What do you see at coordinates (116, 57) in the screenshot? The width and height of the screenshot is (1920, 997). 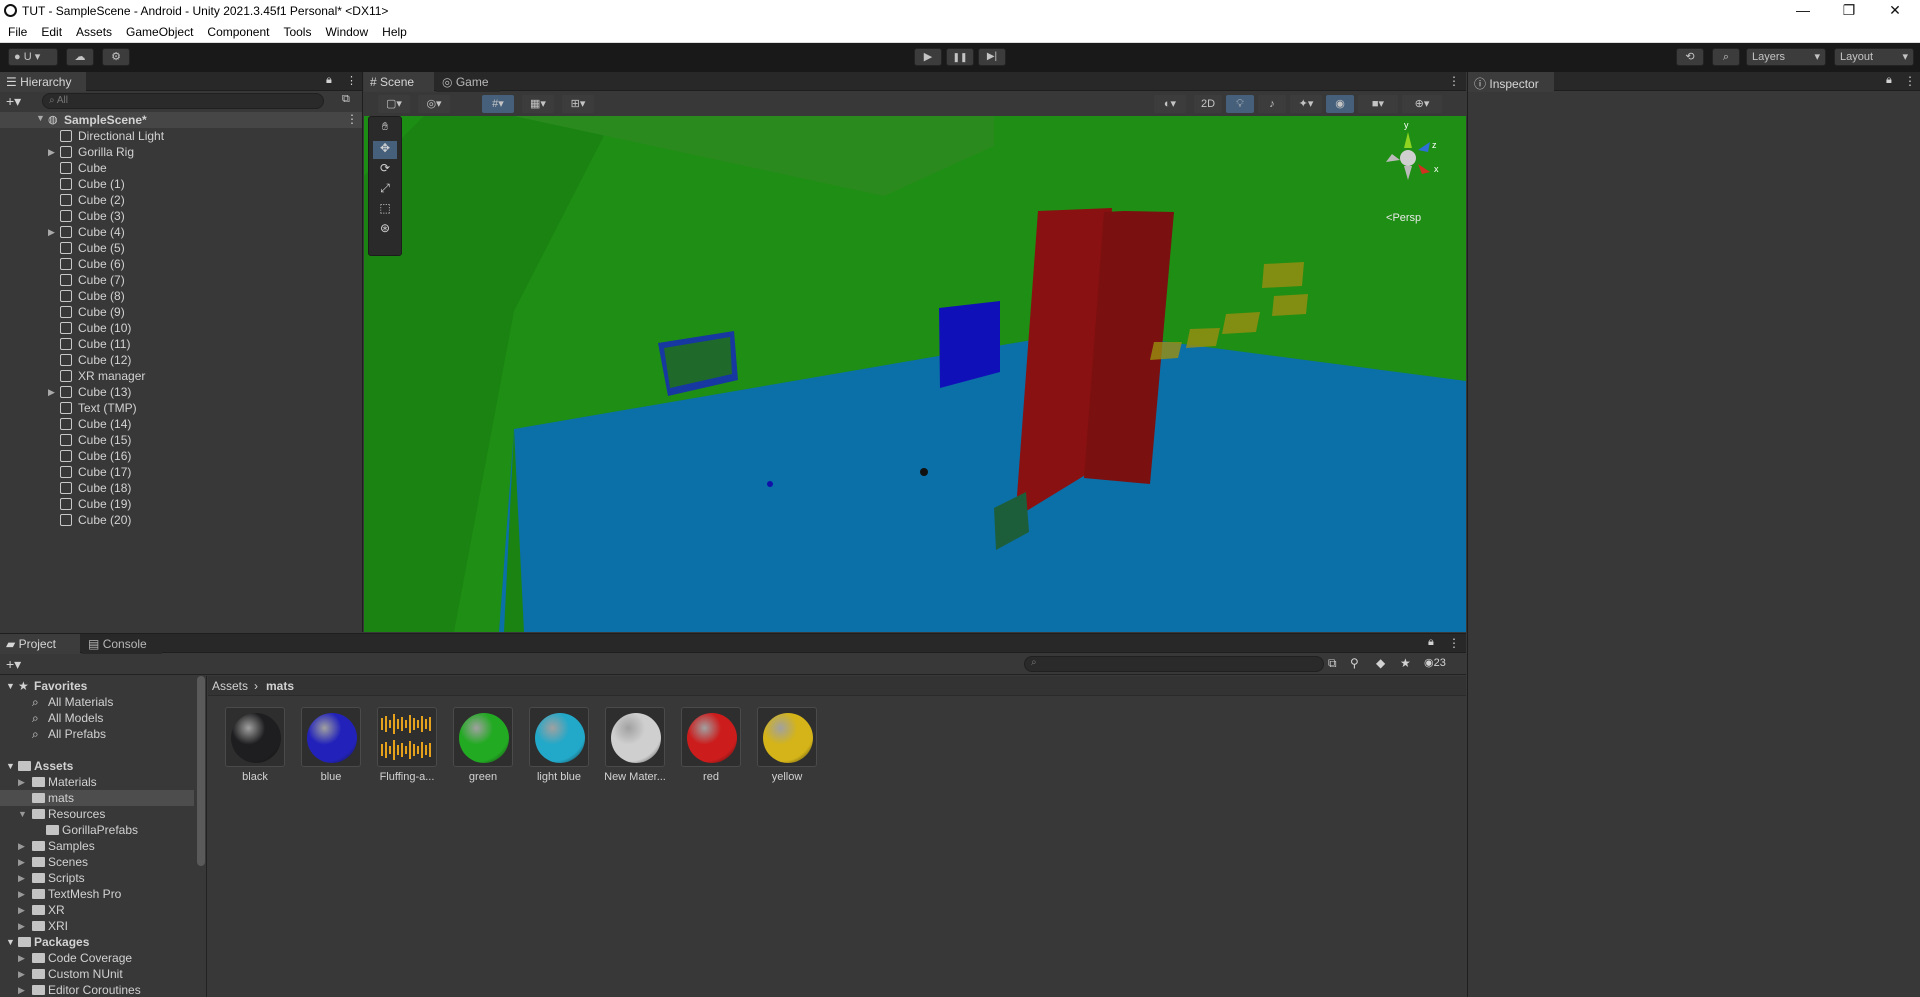 I see `collab-icon: ⚙` at bounding box center [116, 57].